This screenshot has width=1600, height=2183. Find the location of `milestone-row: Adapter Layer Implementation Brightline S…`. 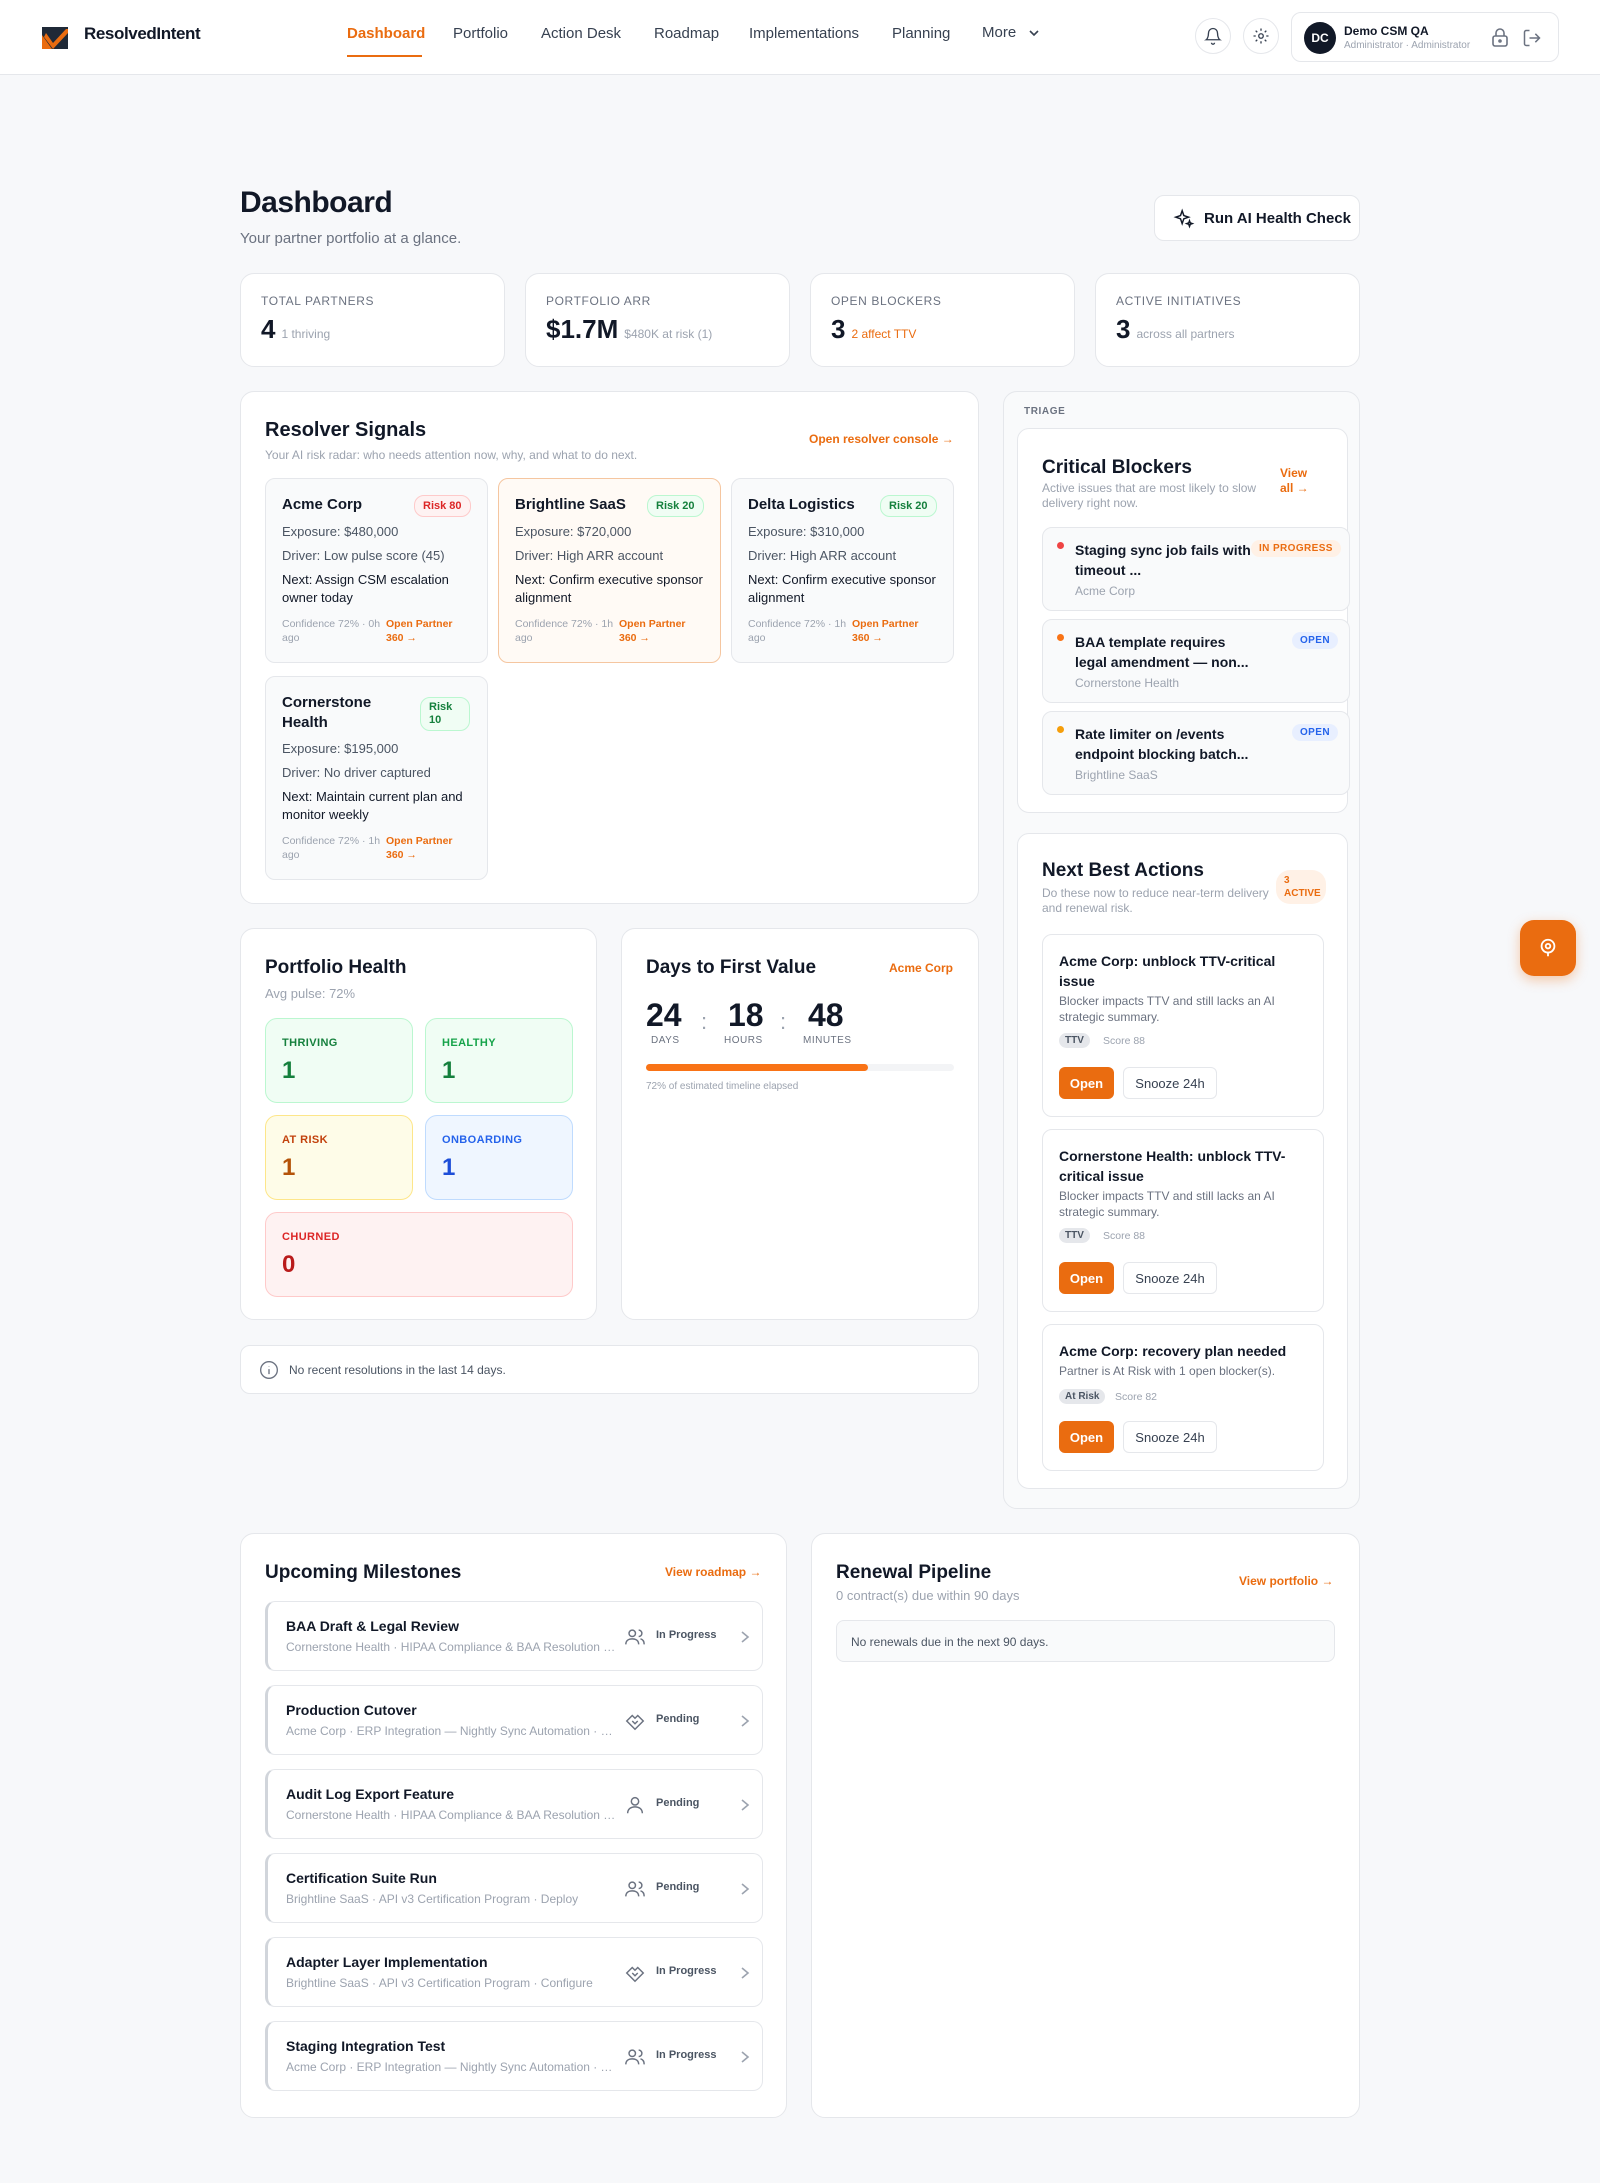

milestone-row: Adapter Layer Implementation Brightline S… is located at coordinates (514, 1972).